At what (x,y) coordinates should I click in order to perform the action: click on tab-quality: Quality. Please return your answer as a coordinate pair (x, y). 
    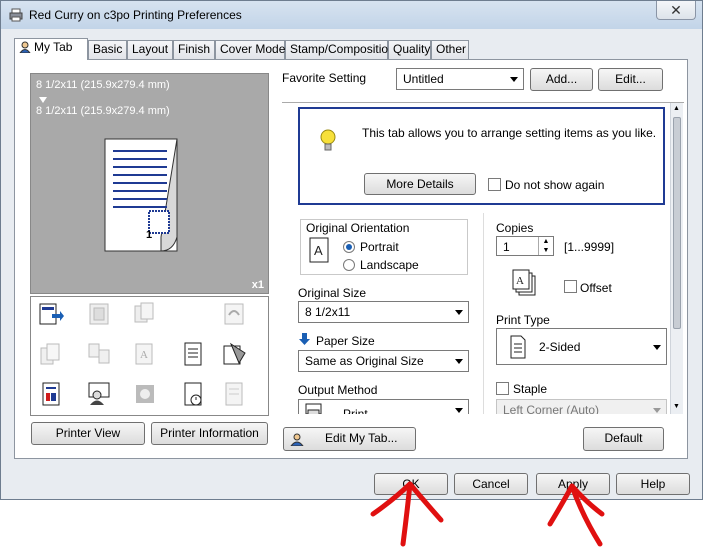
    Looking at the image, I should click on (409, 49).